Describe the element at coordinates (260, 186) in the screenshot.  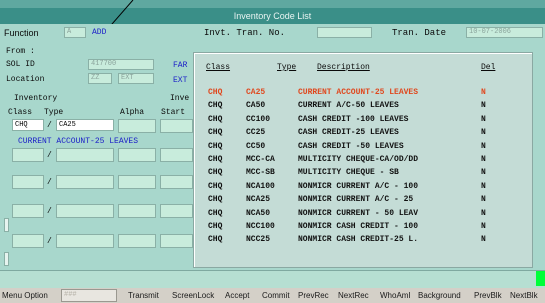
I see `popup-cell-type: NCA100` at that location.